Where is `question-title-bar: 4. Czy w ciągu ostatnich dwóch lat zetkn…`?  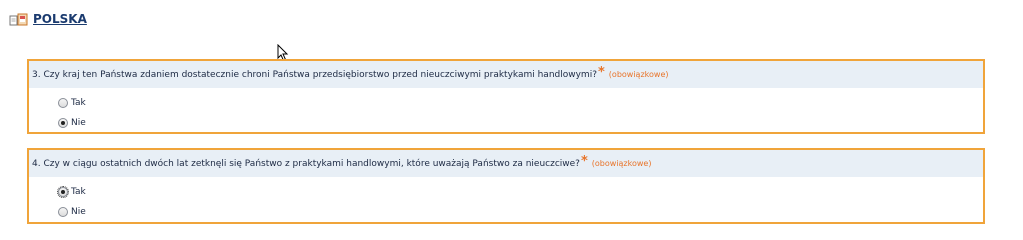
question-title-bar: 4. Czy w ciągu ostatnich dwóch lat zetkn… is located at coordinates (506, 163).